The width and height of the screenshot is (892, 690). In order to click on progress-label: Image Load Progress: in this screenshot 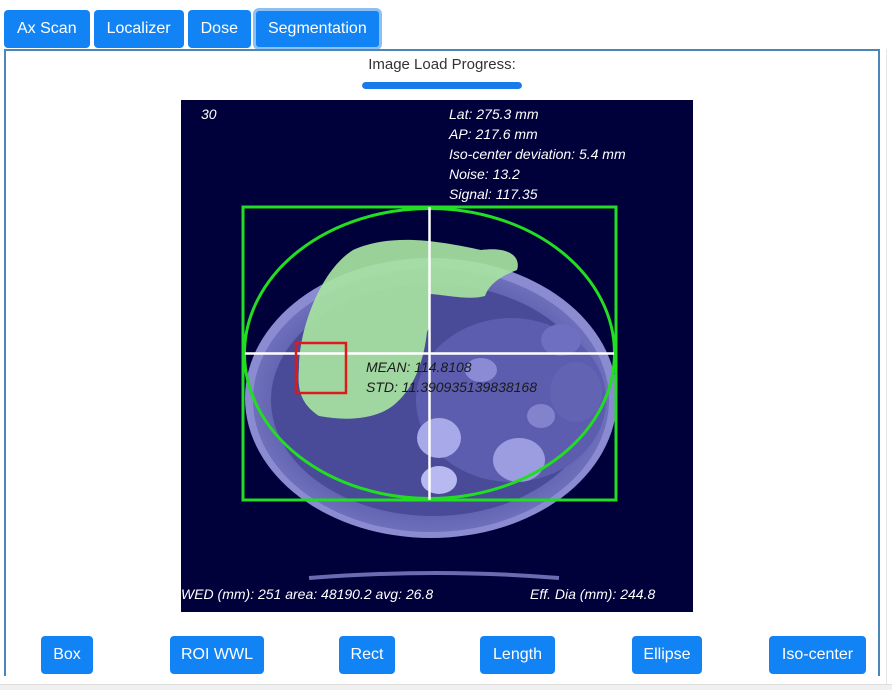, I will do `click(442, 64)`.